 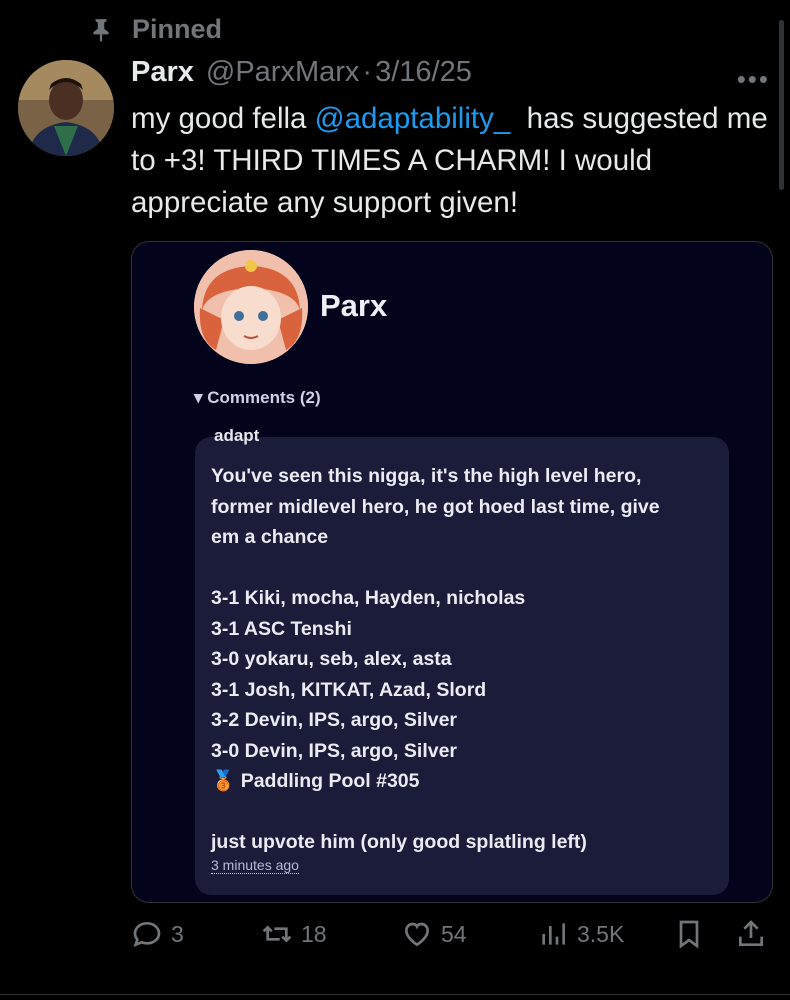 What do you see at coordinates (417, 934) in the screenshot?
I see `heart-icon` at bounding box center [417, 934].